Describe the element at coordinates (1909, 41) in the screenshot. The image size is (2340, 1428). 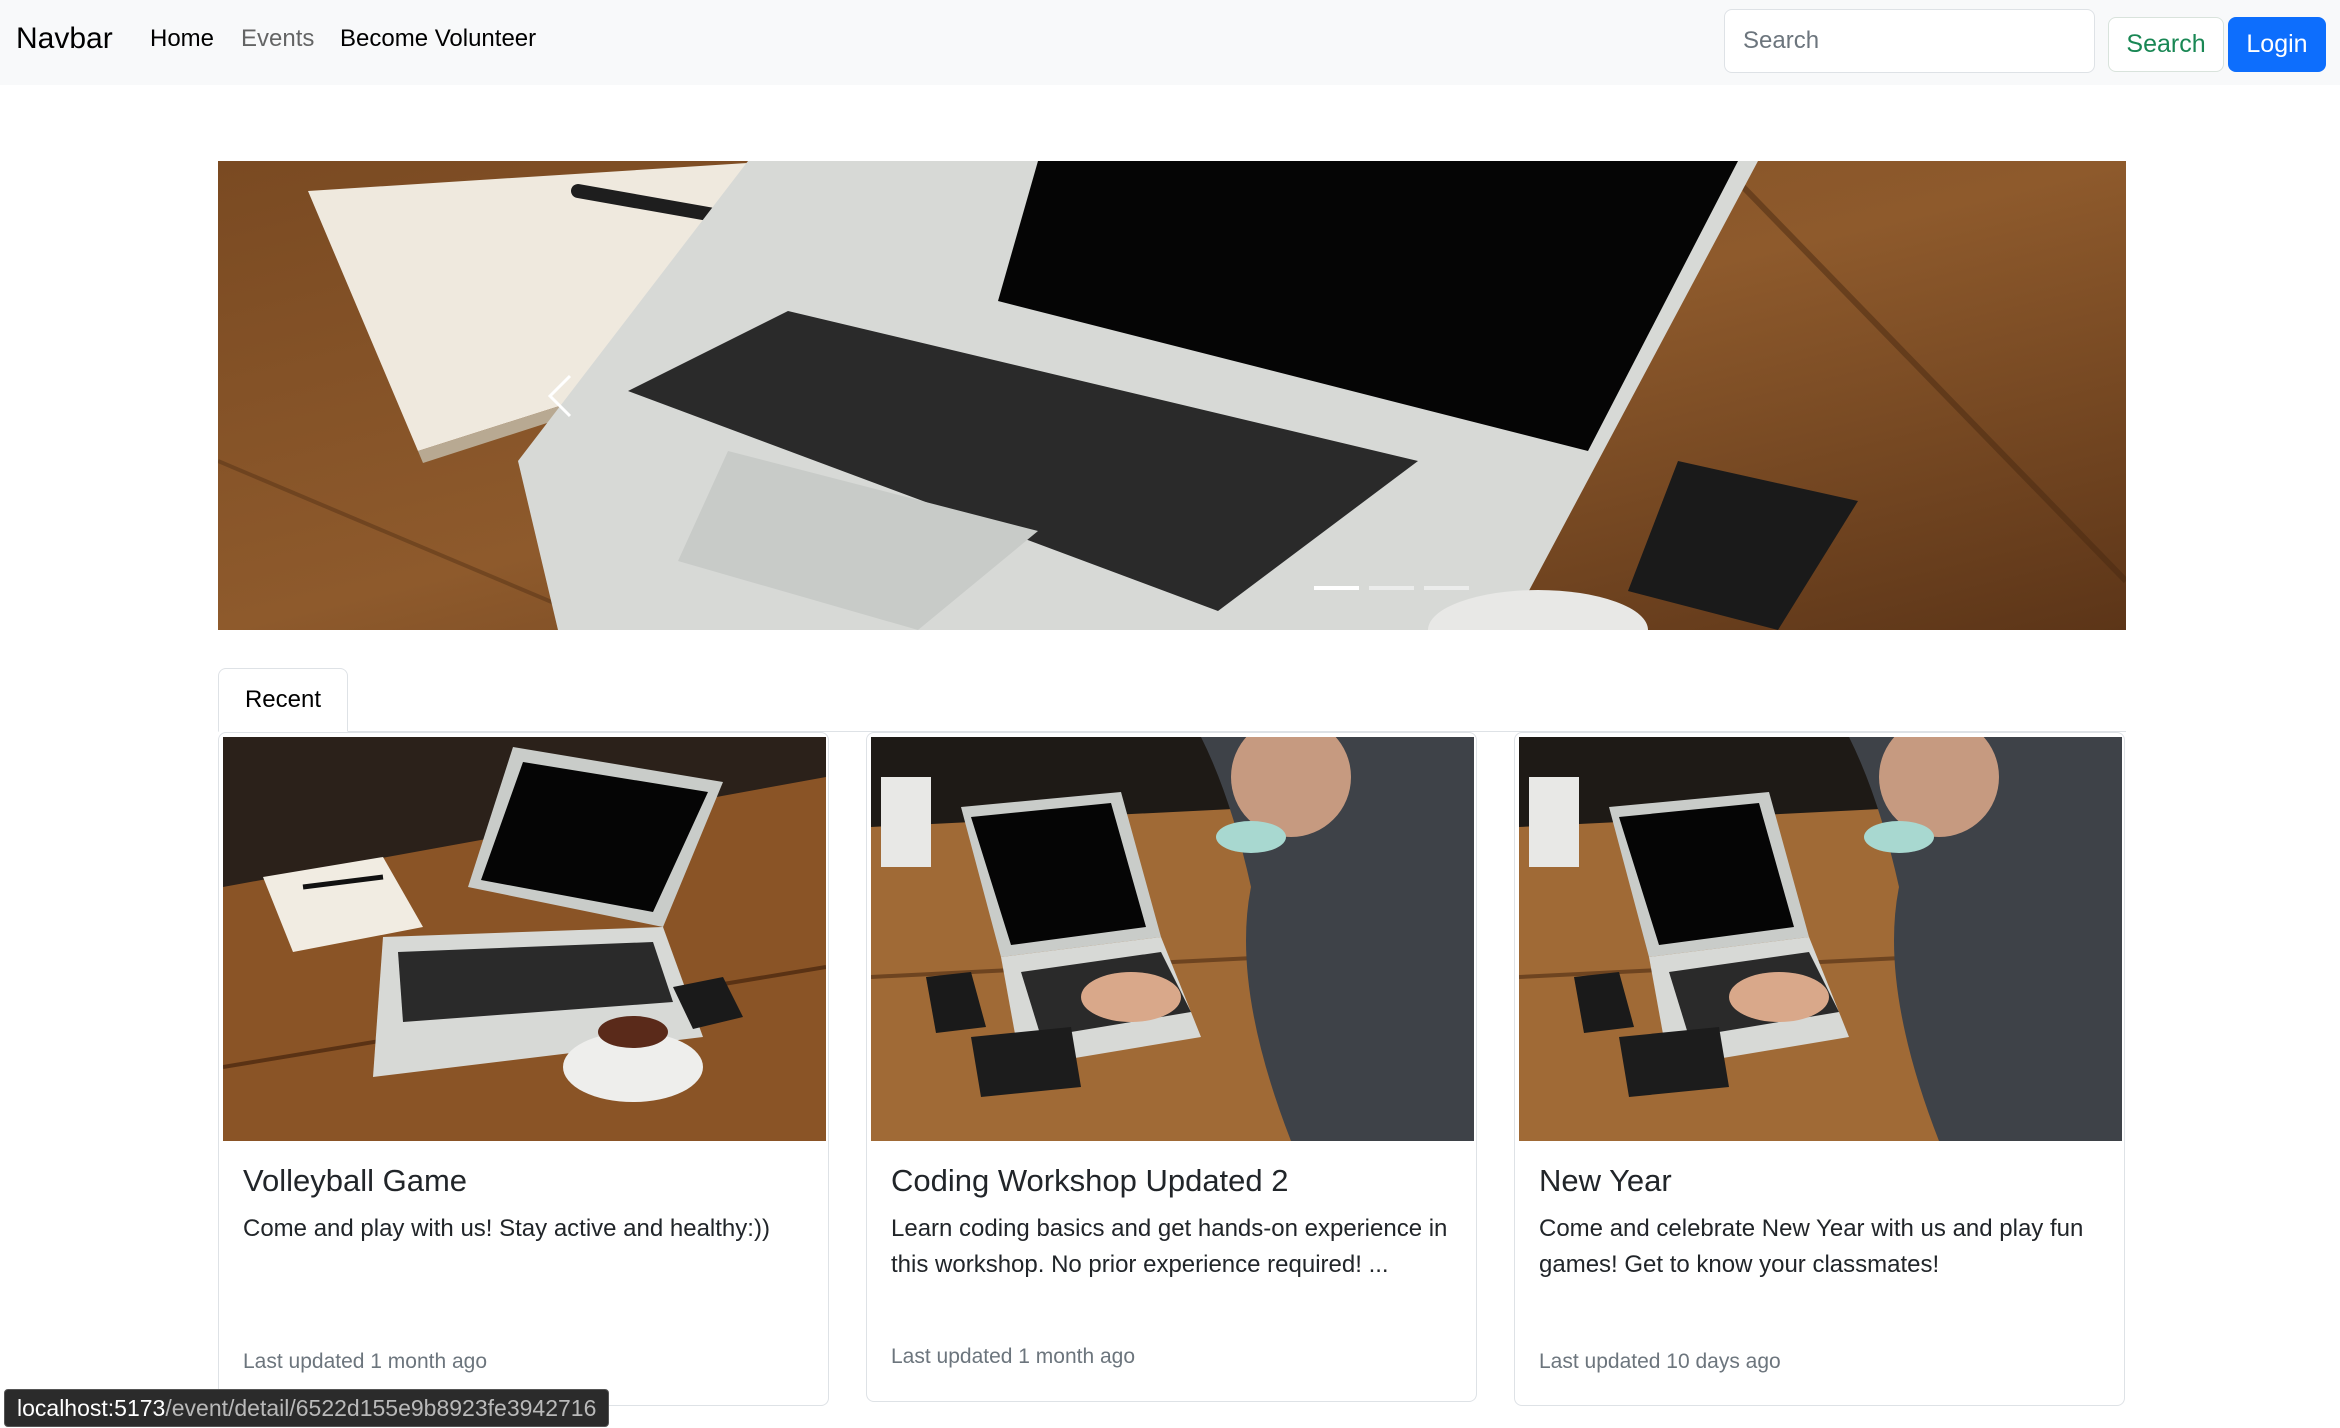
I see `search-input` at that location.